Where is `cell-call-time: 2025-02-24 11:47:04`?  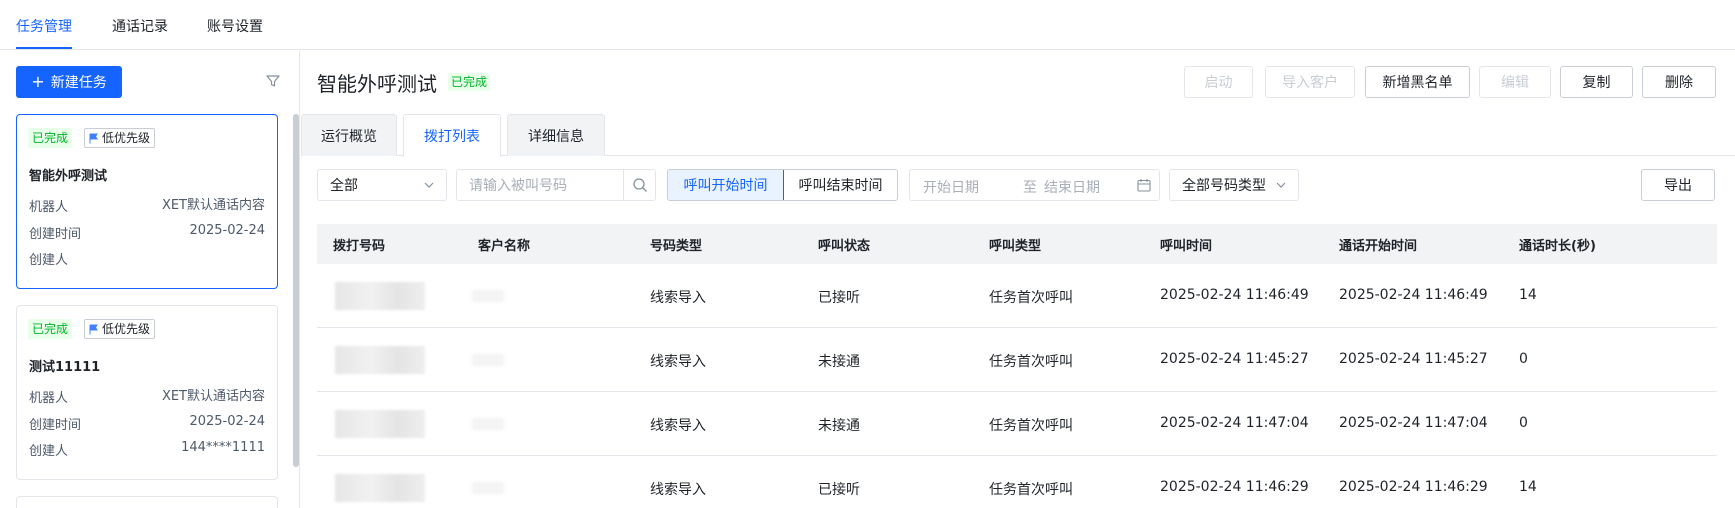 cell-call-time: 2025-02-24 11:47:04 is located at coordinates (1234, 423).